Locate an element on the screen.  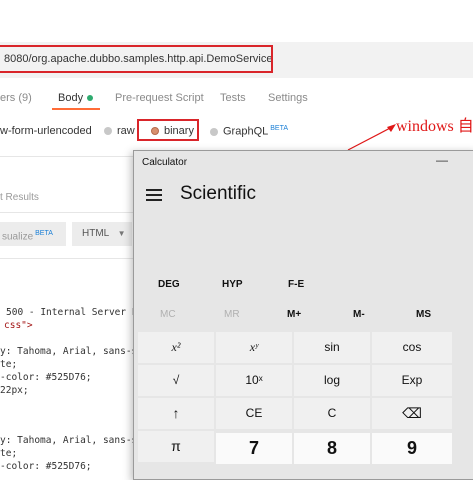
hamburger-menu-icon is located at coordinates (154, 195).